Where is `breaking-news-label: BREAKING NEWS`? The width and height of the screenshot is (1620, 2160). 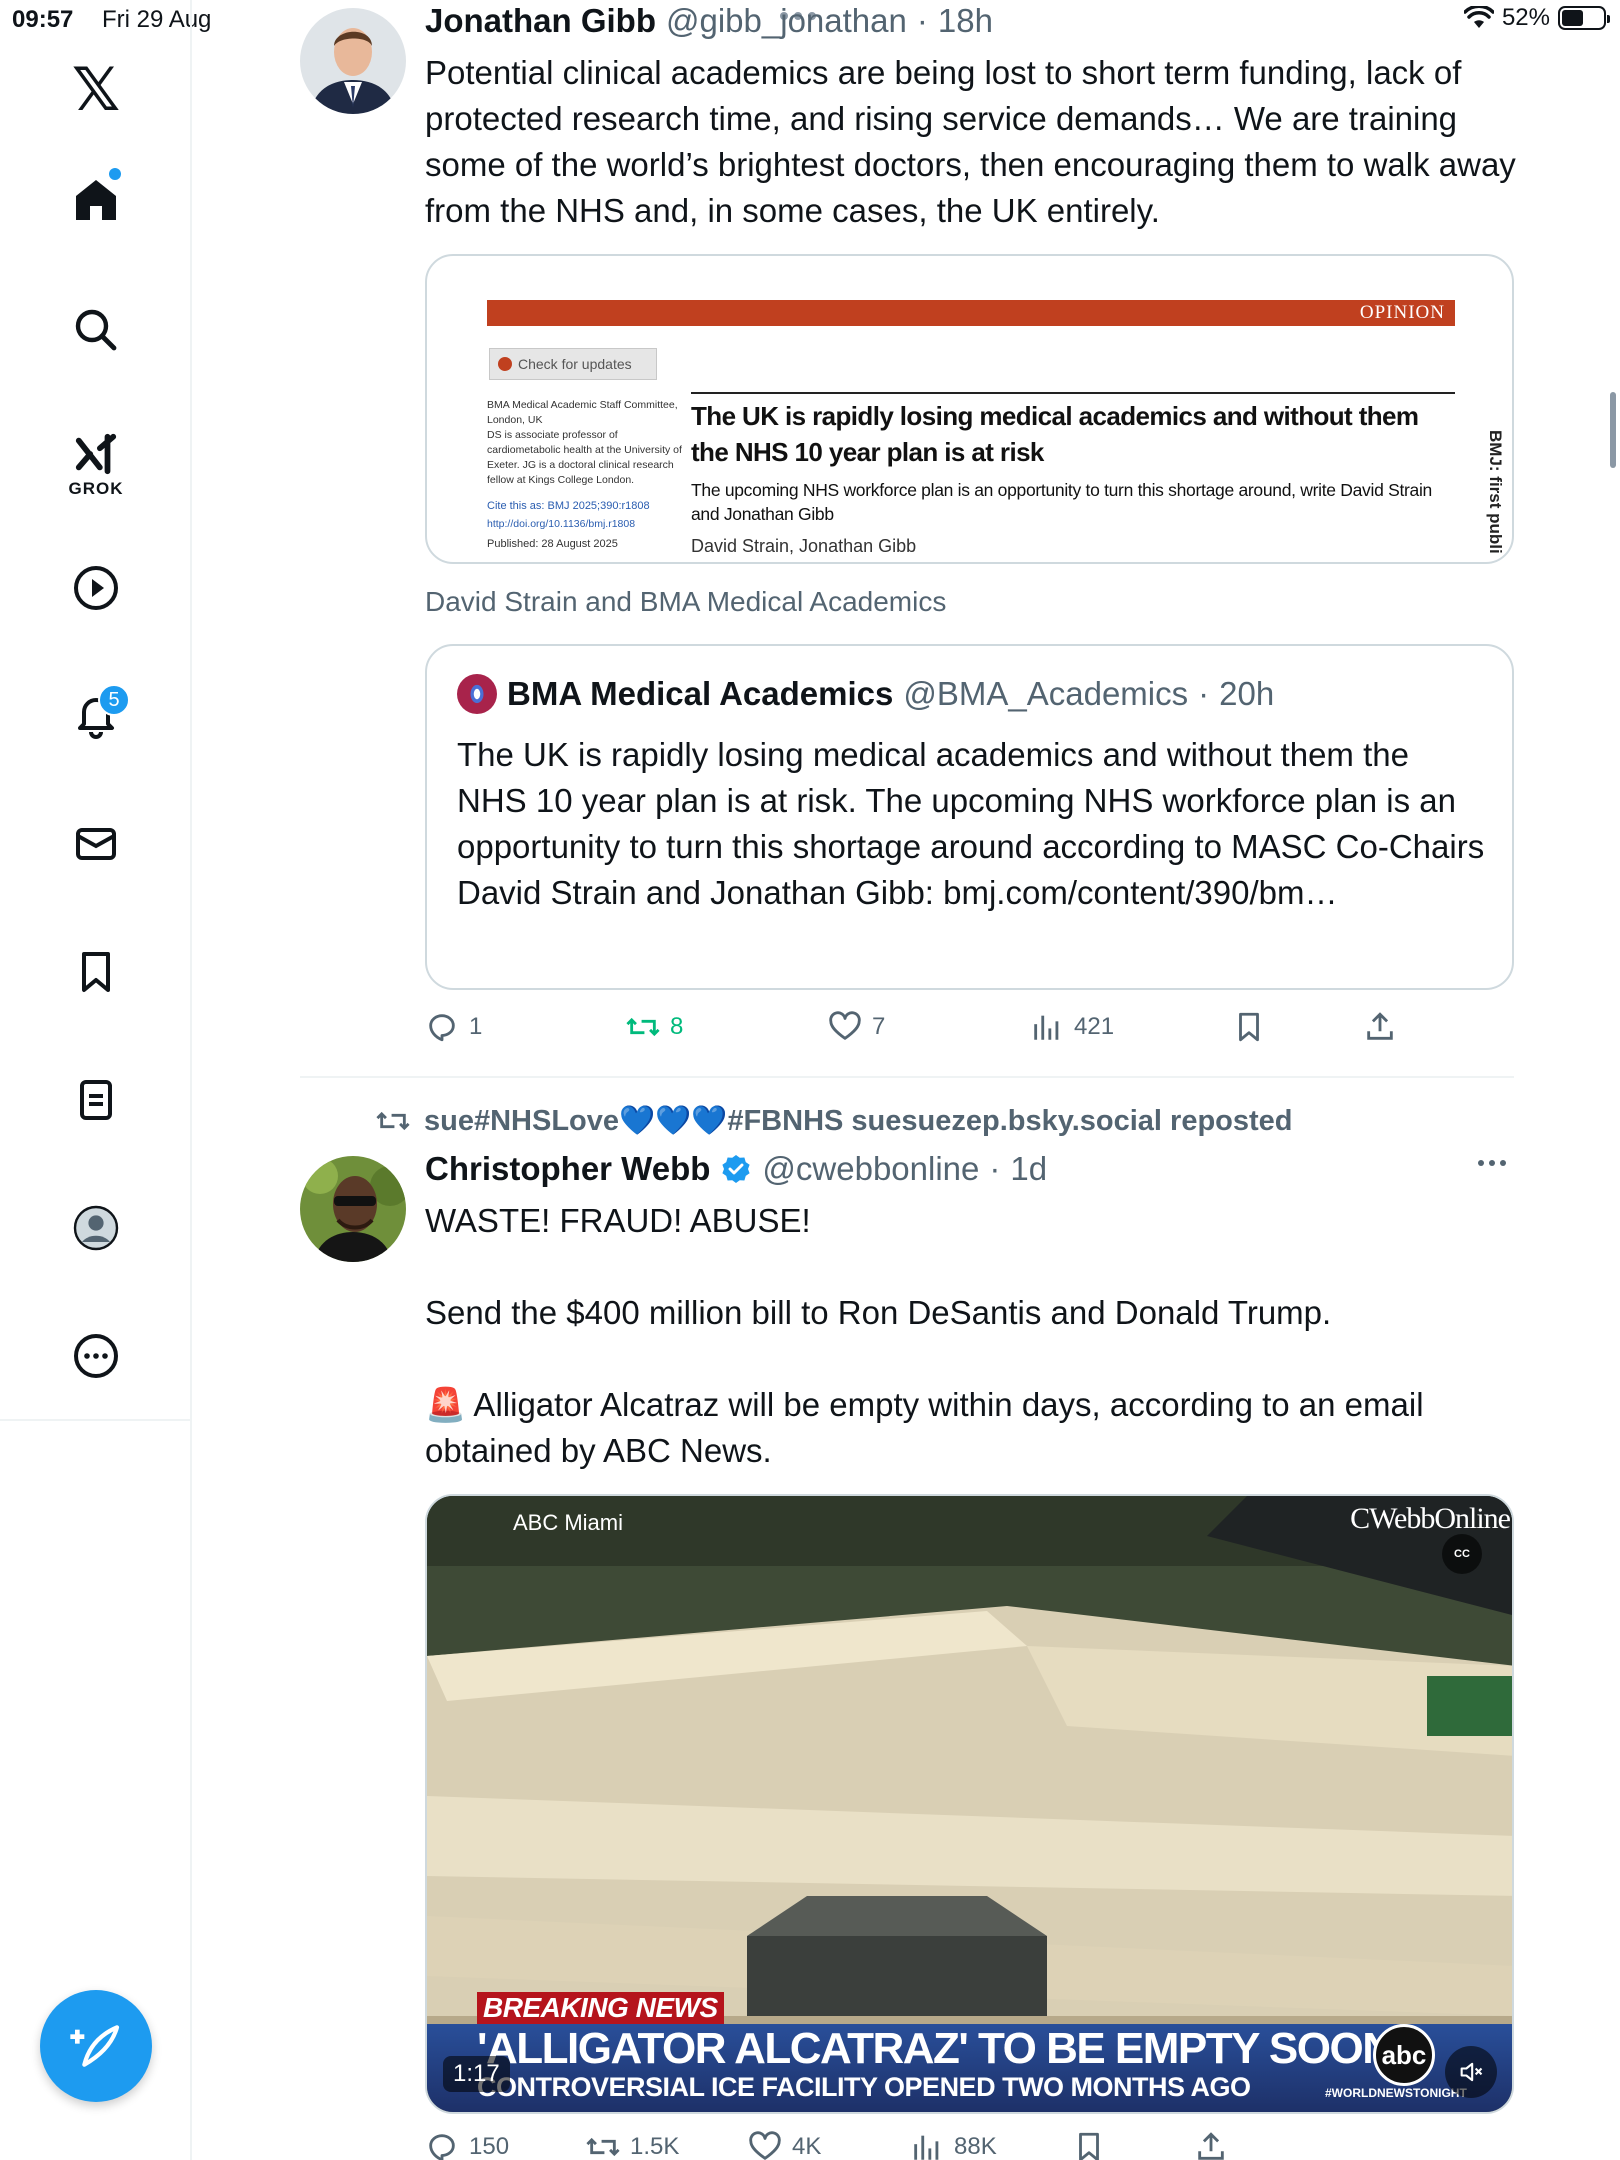
breaking-news-label: BREAKING NEWS is located at coordinates (600, 2007).